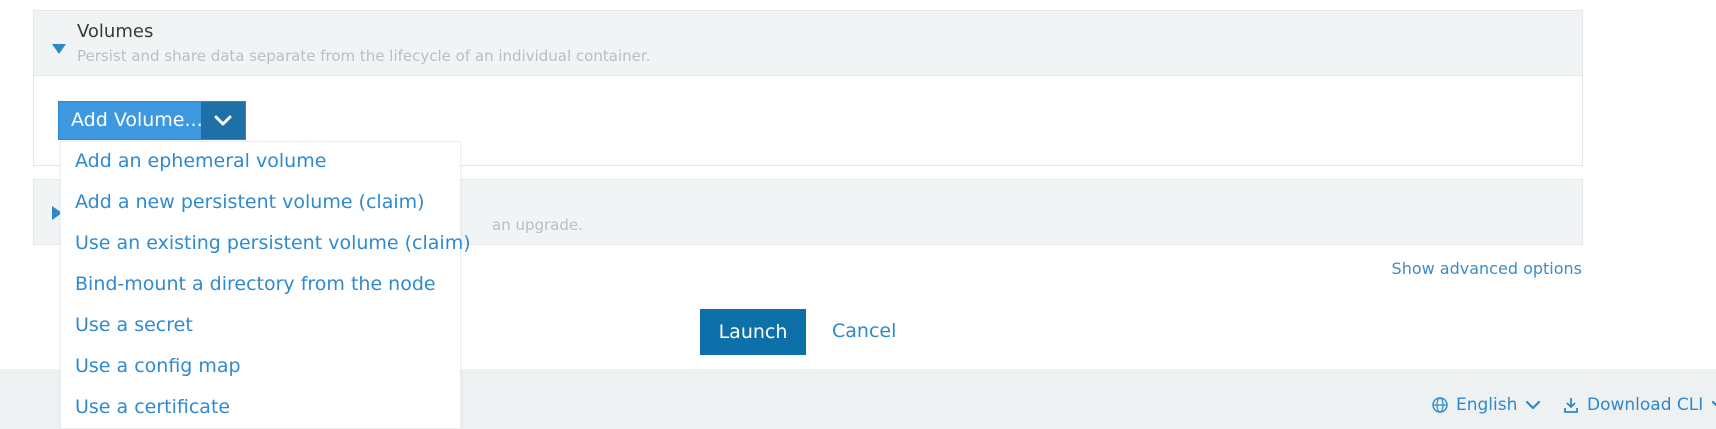 This screenshot has height=429, width=1716. I want to click on menu-item-new-persistent-volume: Add a new persistent volume (claim), so click(250, 202).